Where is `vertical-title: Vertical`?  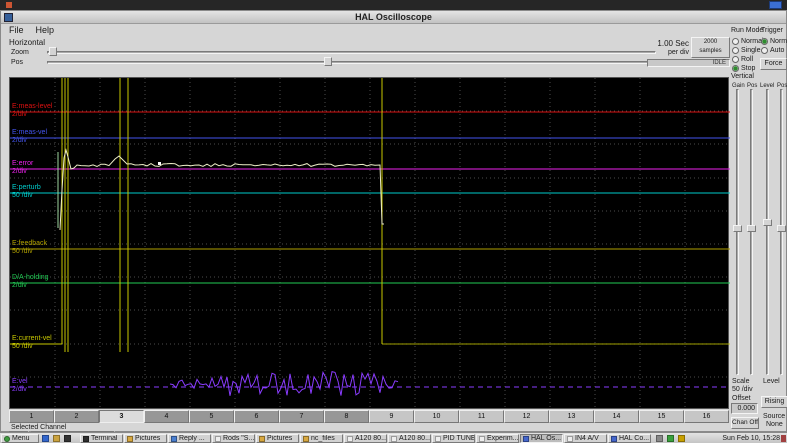 vertical-title: Vertical is located at coordinates (742, 76).